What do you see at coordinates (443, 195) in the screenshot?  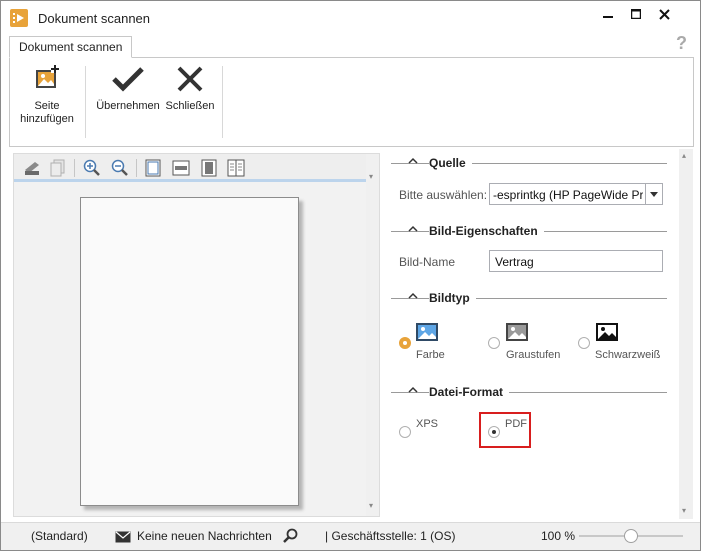 I see `source-select-label: Bitte auswählen:` at bounding box center [443, 195].